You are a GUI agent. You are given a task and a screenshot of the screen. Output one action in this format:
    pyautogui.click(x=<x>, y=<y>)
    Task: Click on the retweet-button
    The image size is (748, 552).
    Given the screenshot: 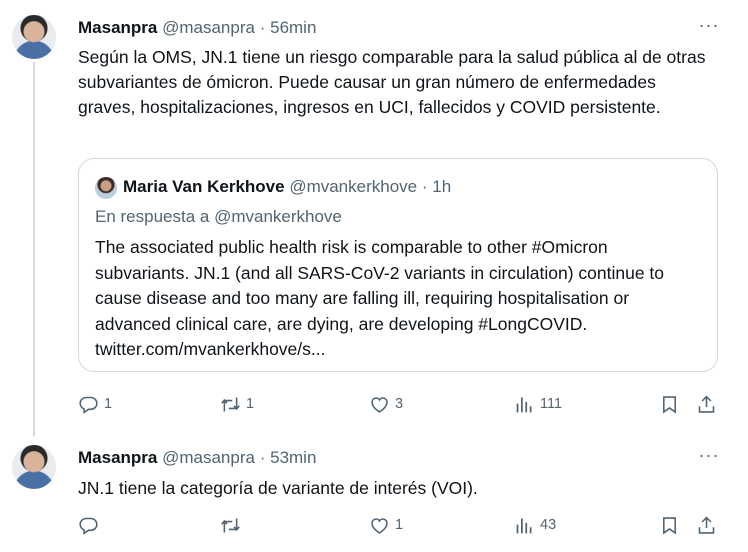 What is the action you would take?
    pyautogui.click(x=233, y=525)
    